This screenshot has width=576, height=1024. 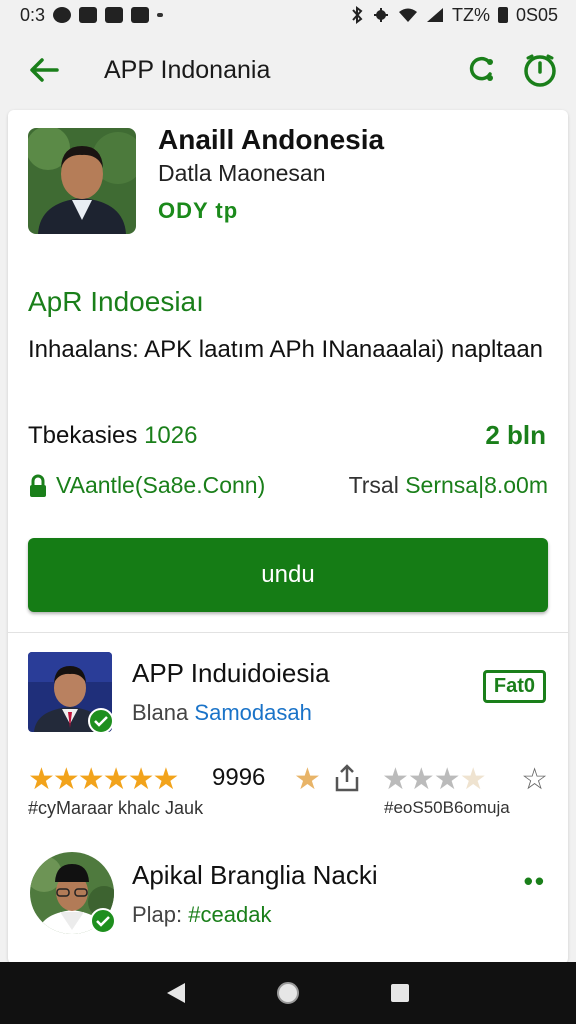 I want to click on app-developer-subtitle: Datla Maonesan, so click(x=242, y=173).